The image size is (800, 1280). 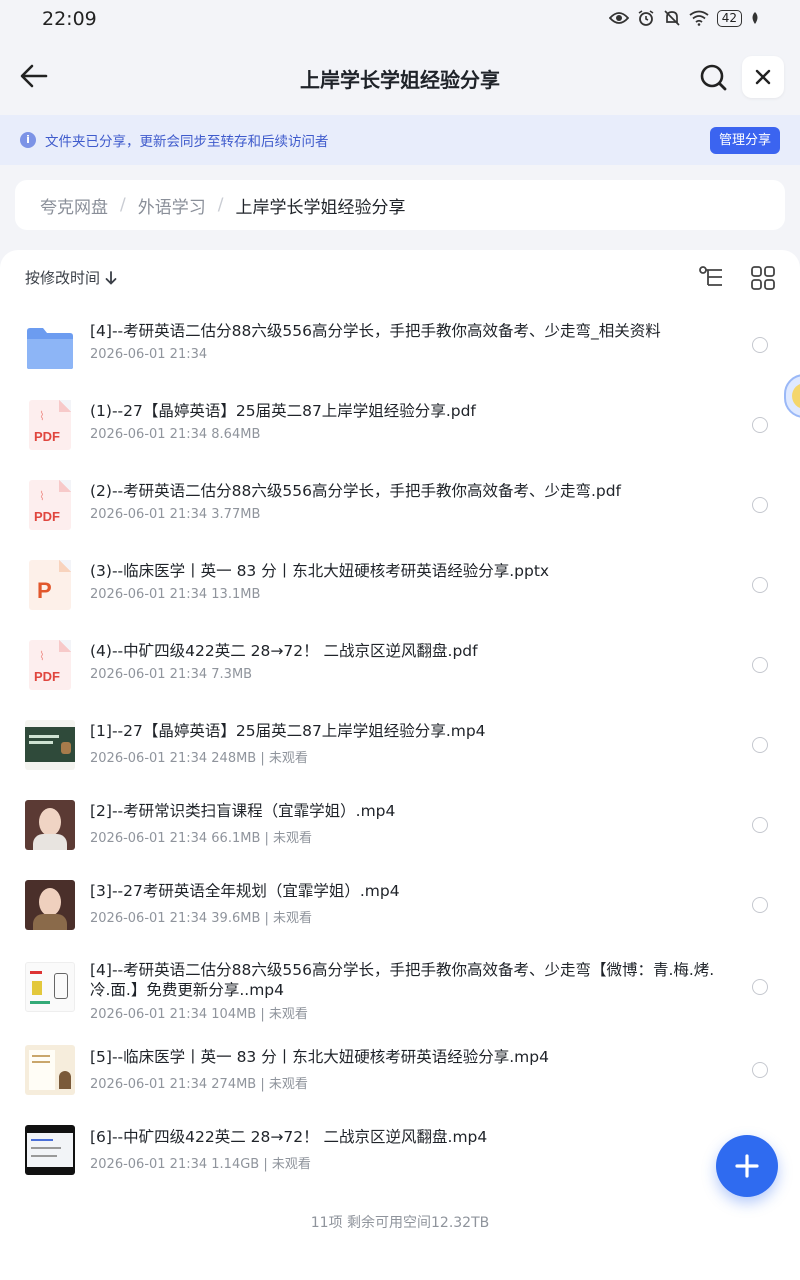 I want to click on sort-down-arrow-icon, so click(x=111, y=278).